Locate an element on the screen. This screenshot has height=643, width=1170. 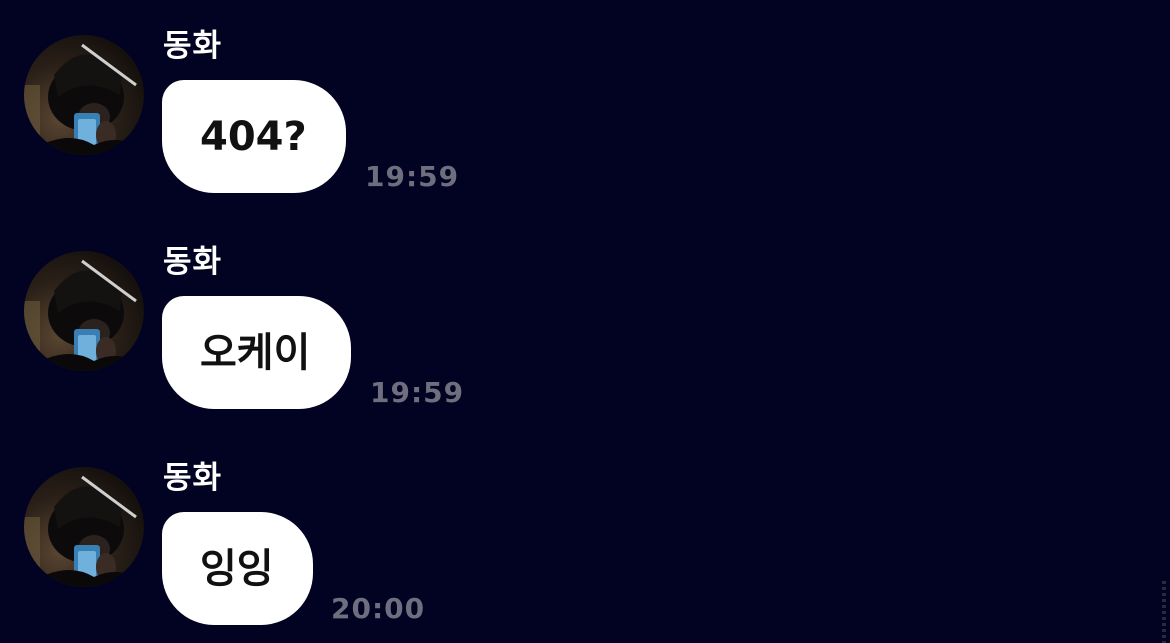
message-bubble: 404? is located at coordinates (254, 136).